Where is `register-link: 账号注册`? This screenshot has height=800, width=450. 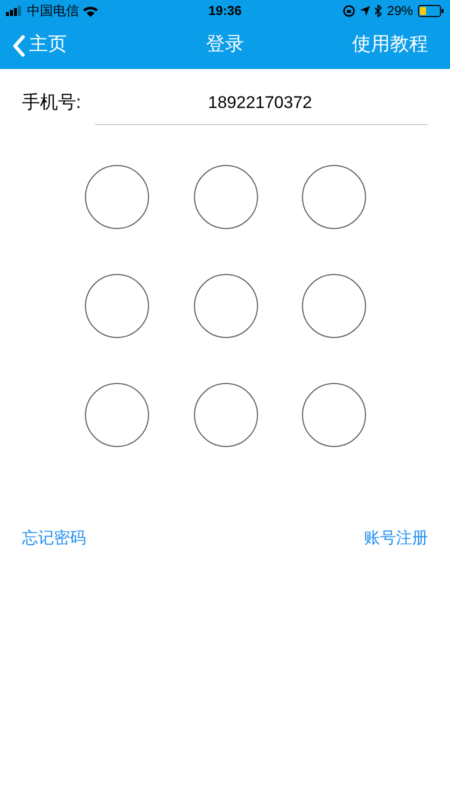
register-link: 账号注册 is located at coordinates (396, 539).